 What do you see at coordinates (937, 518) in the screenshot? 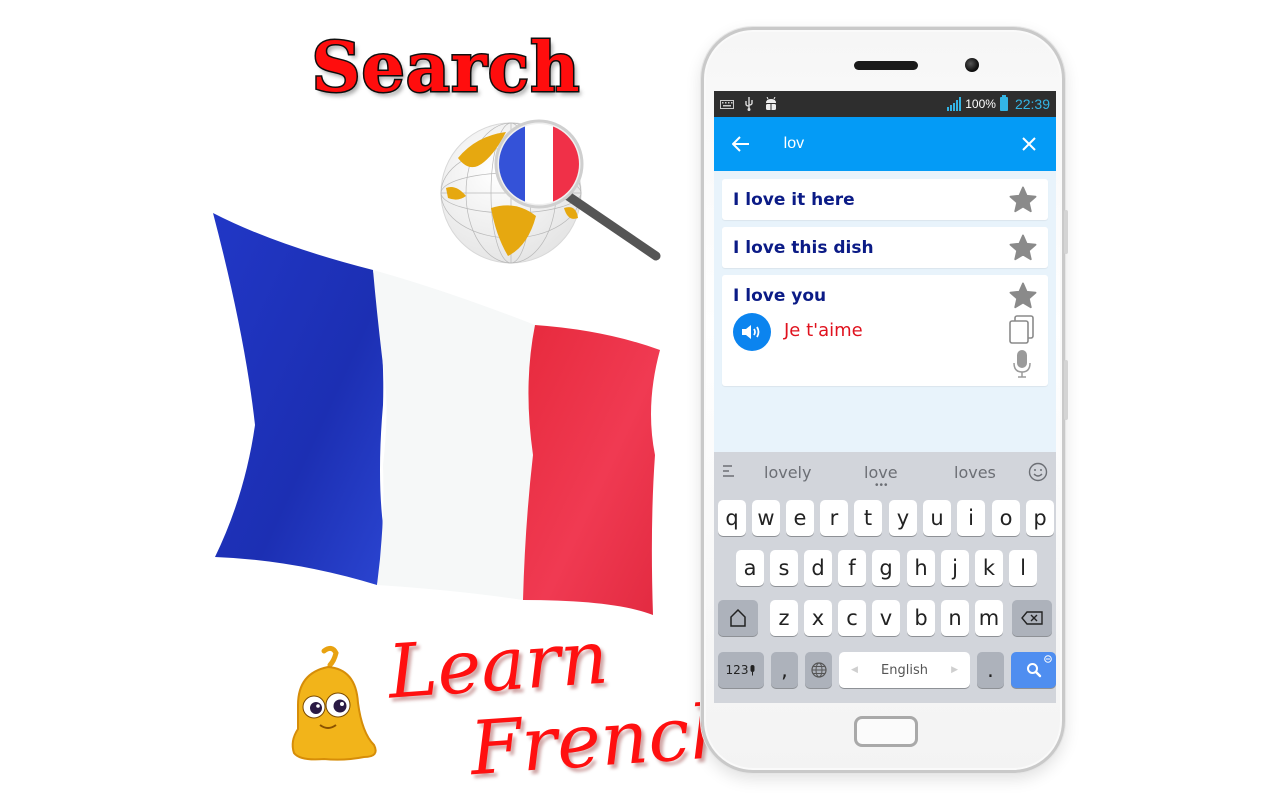
I see `key-u: u` at bounding box center [937, 518].